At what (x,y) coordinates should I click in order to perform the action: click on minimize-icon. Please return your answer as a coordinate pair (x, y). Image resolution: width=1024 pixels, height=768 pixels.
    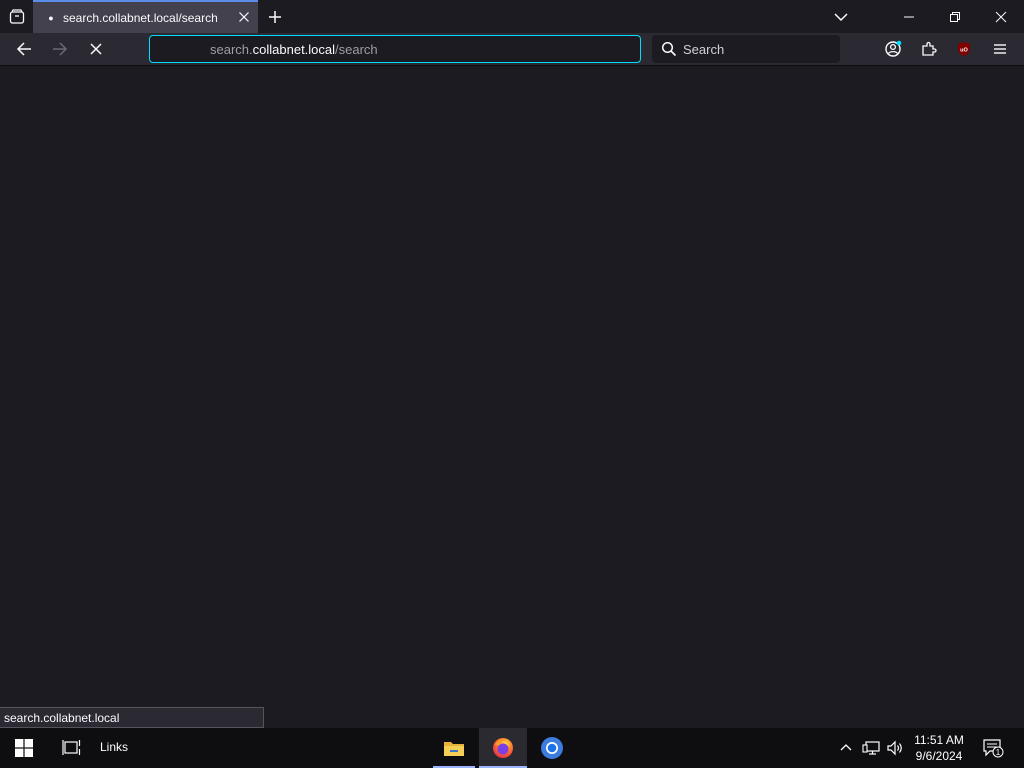
    Looking at the image, I should click on (909, 16).